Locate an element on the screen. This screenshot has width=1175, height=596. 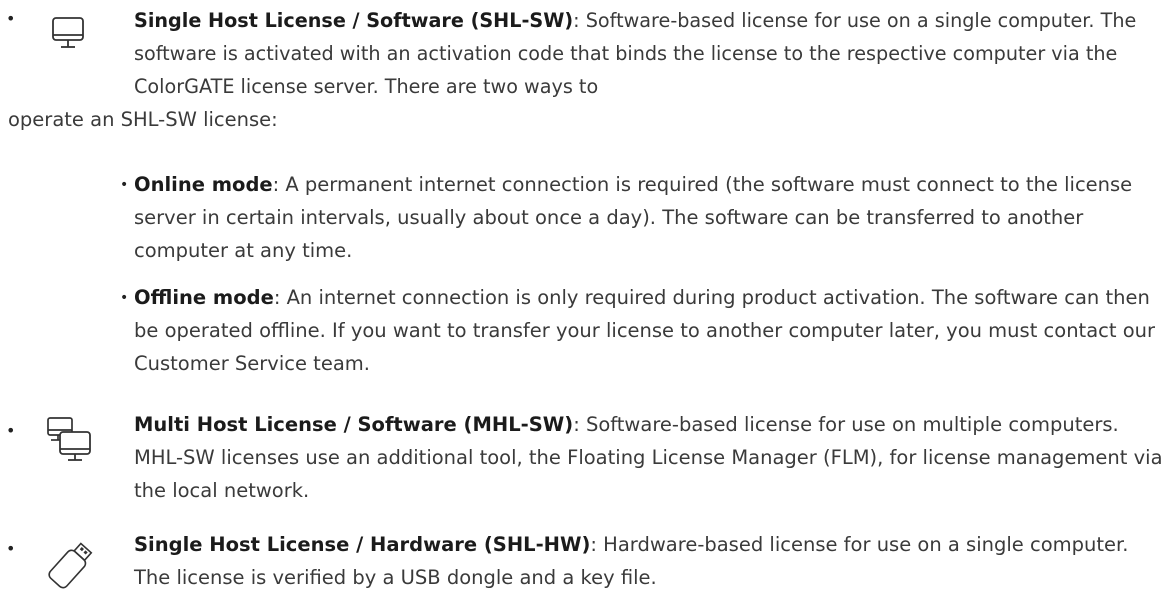
mode-title: Online mode is located at coordinates (203, 184).